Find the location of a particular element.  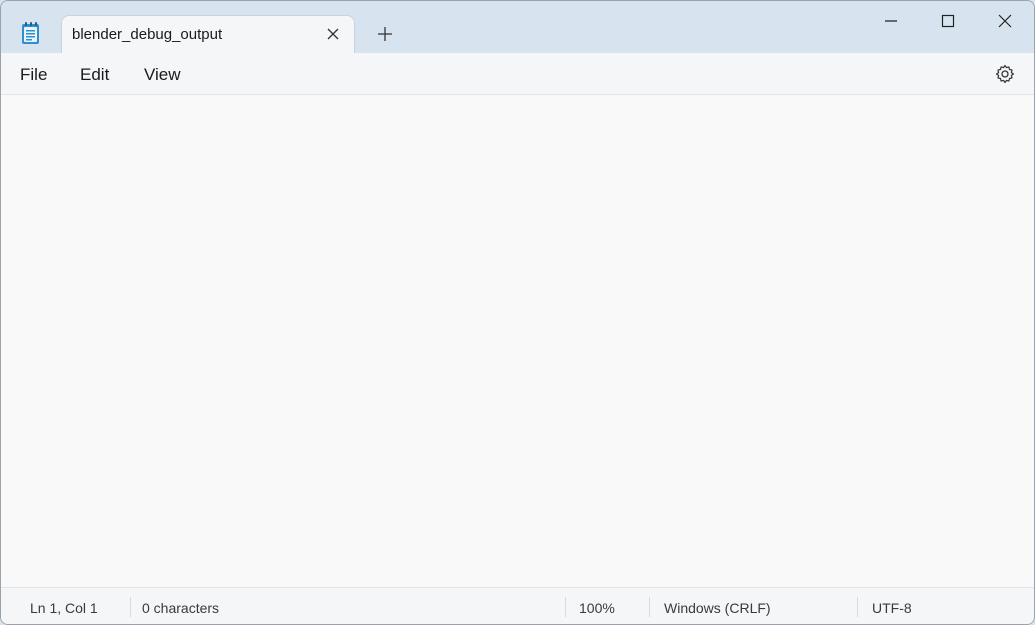

close-window-icon is located at coordinates (1005, 21).